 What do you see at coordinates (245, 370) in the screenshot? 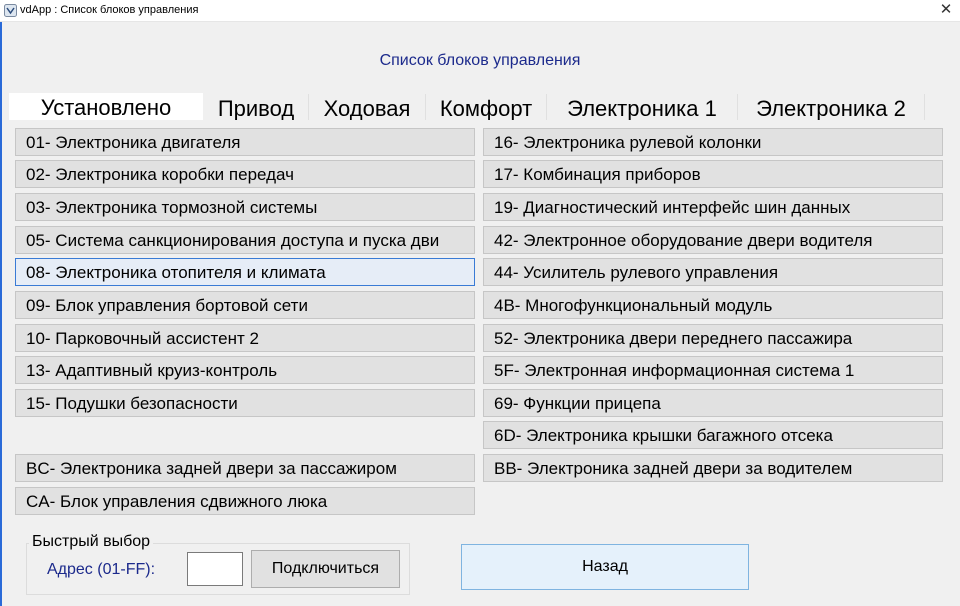
I see `module-button-13: 13- Адаптивный круиз-контроль` at bounding box center [245, 370].